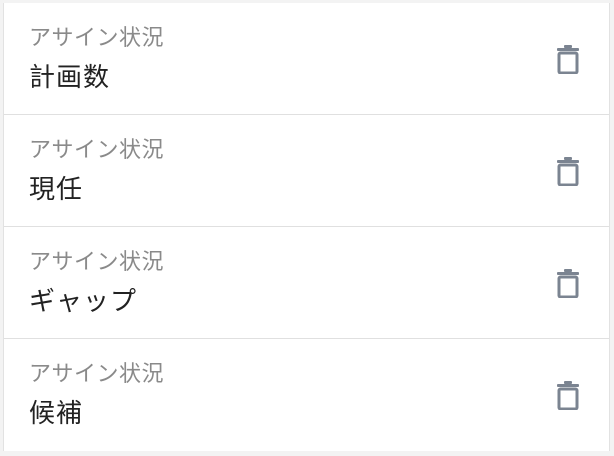  What do you see at coordinates (70, 78) in the screenshot?
I see `field-value: 計画数` at bounding box center [70, 78].